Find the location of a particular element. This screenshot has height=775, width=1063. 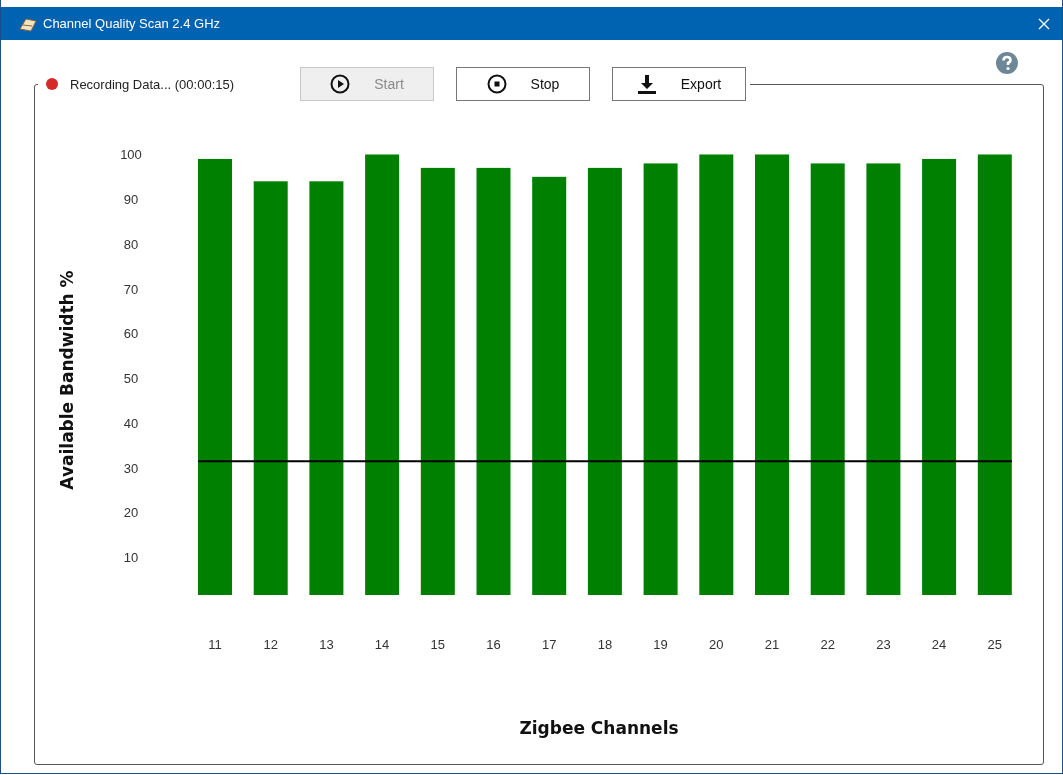

app-icon is located at coordinates (28, 23).